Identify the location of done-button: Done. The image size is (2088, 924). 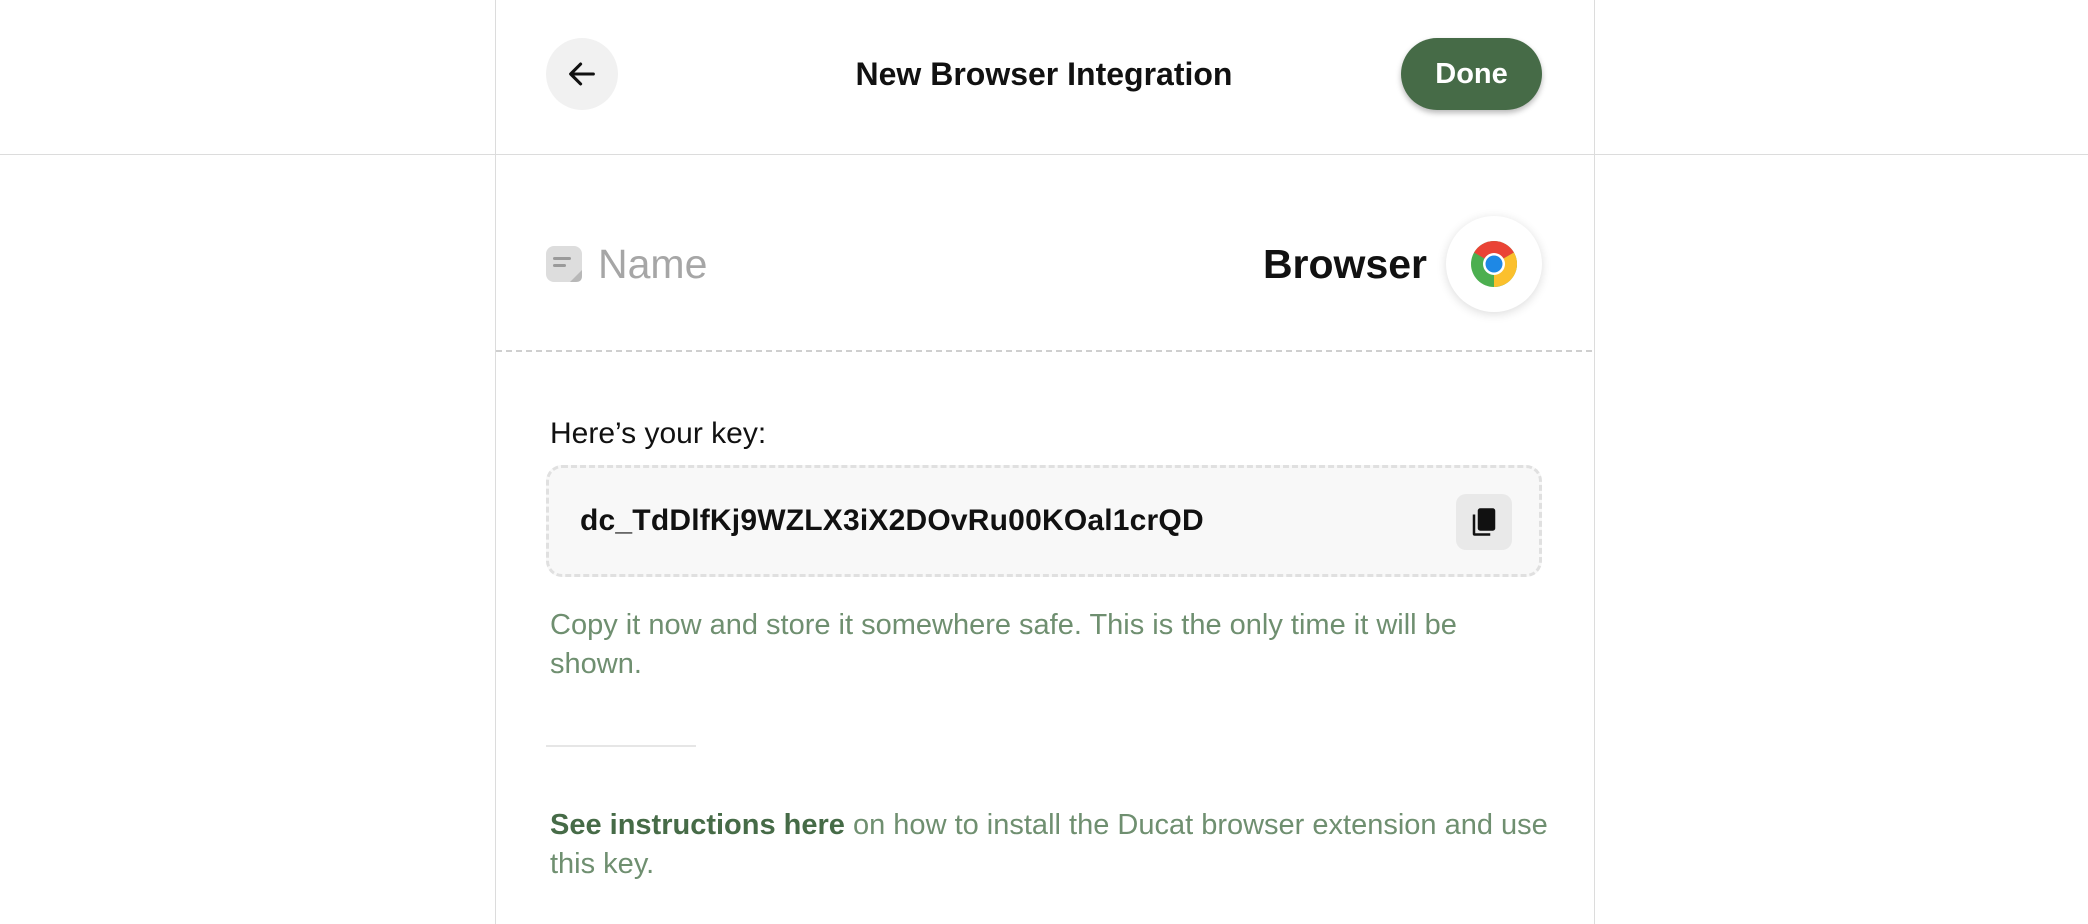
(1471, 74).